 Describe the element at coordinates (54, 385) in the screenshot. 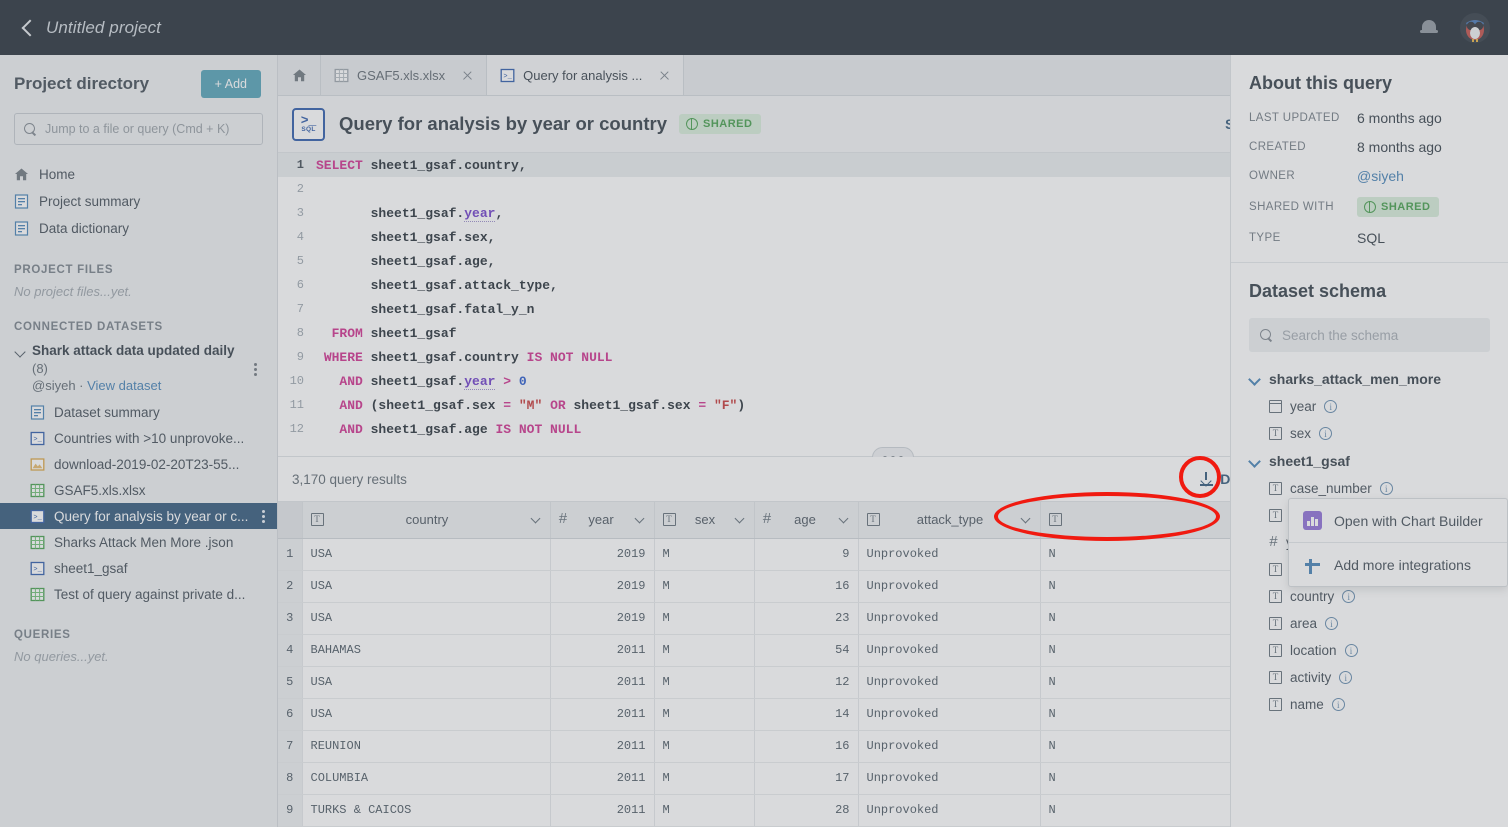

I see `dataset-owner: @siyeh` at that location.